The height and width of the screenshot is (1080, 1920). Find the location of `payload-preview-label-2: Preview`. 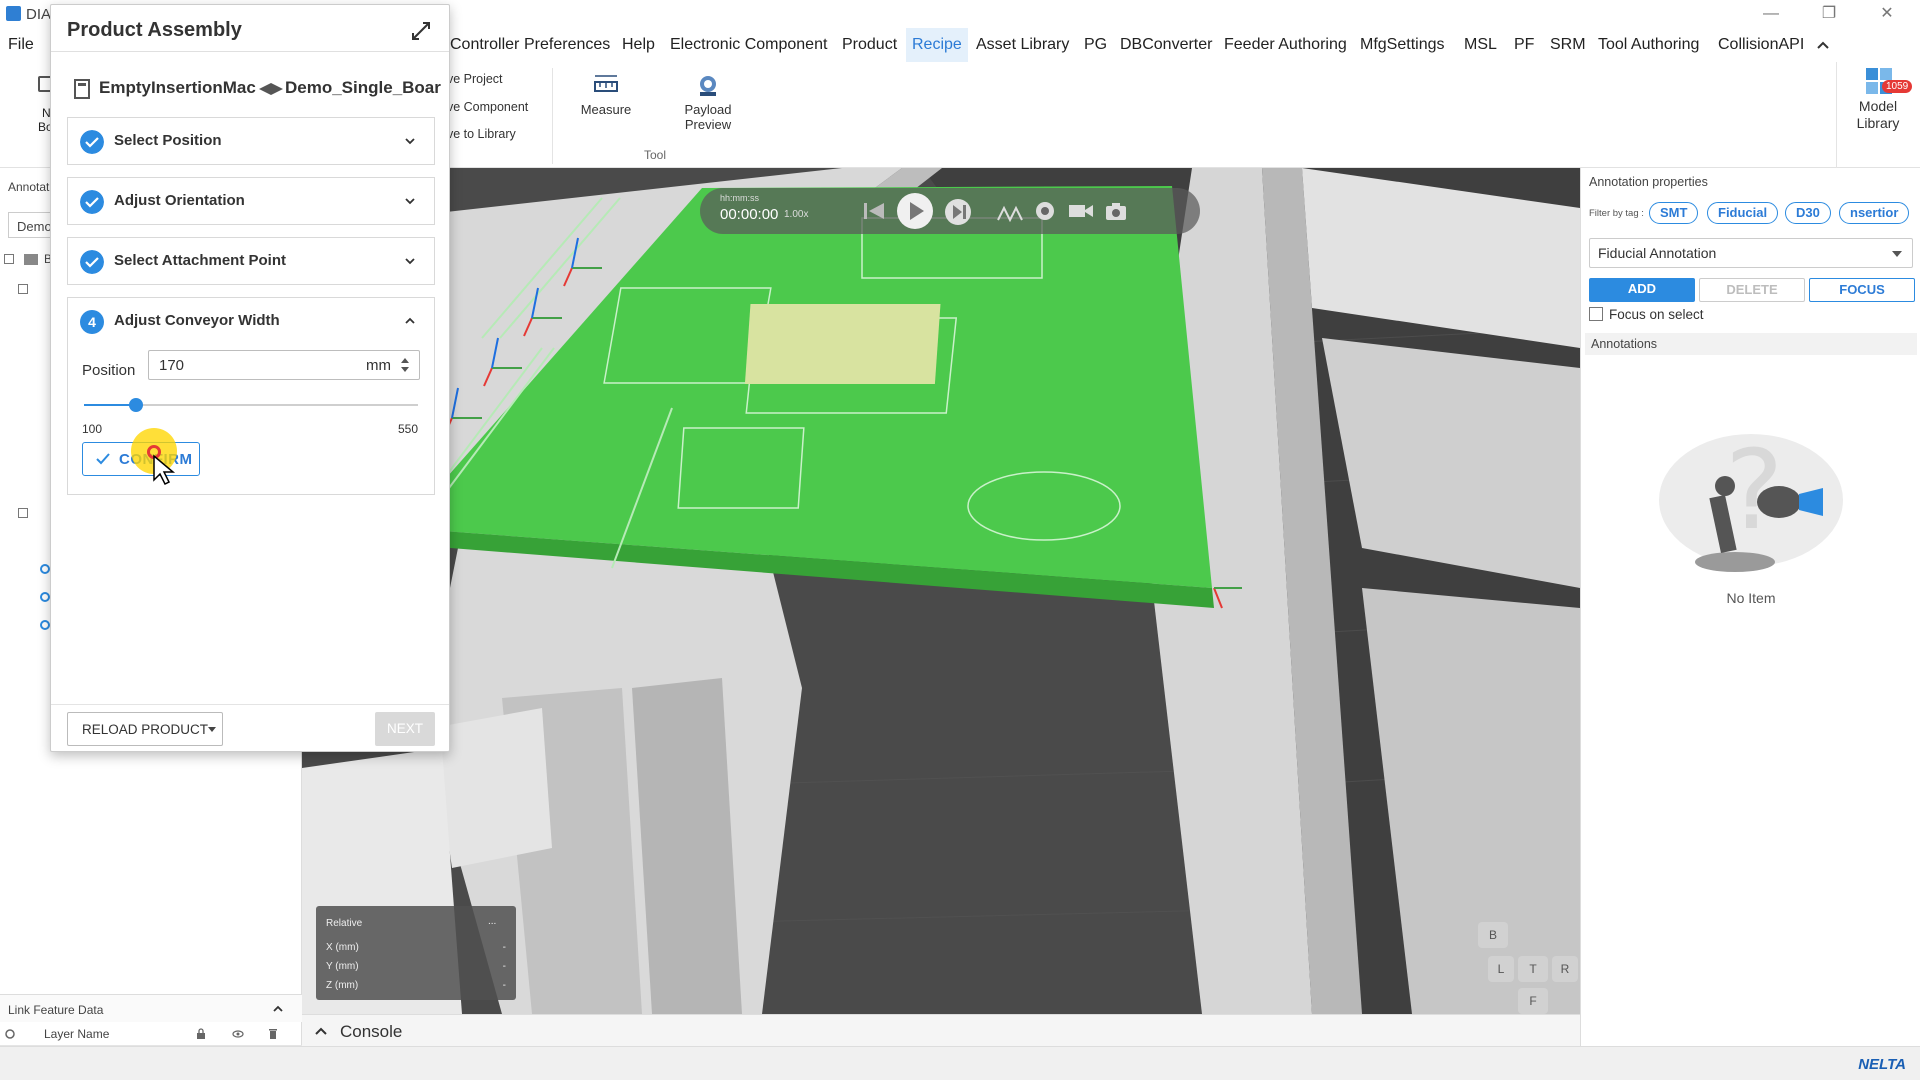

payload-preview-label-2: Preview is located at coordinates (708, 124).